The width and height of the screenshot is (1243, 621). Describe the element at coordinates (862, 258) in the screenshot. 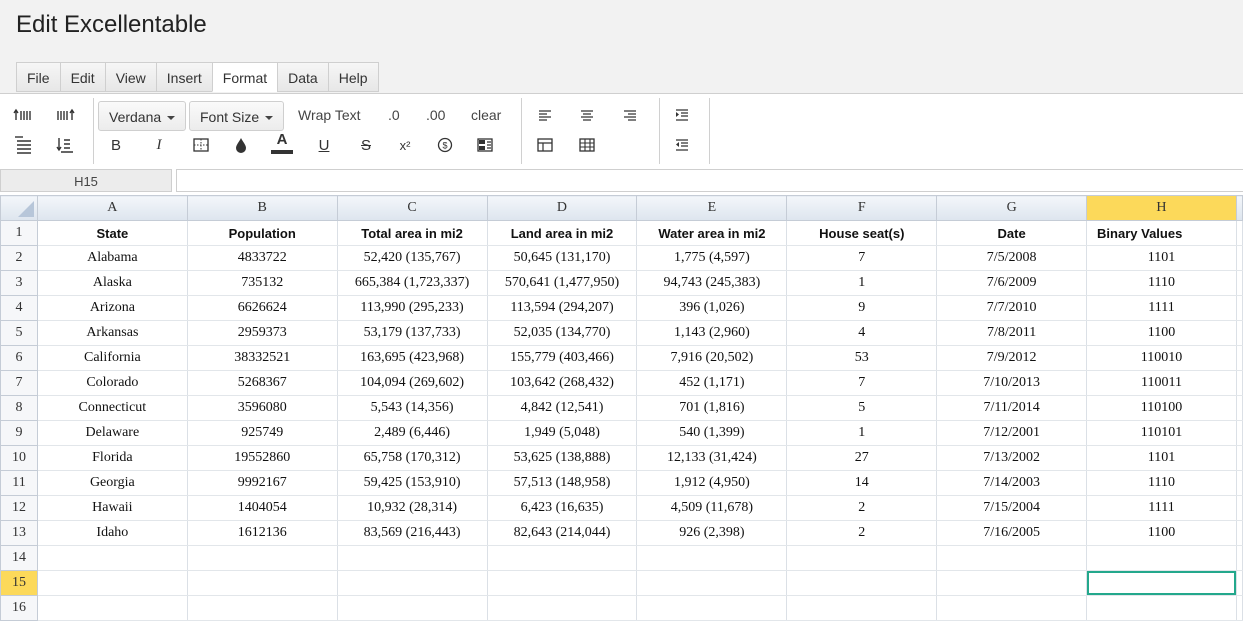

I see `cell-f2: 7` at that location.